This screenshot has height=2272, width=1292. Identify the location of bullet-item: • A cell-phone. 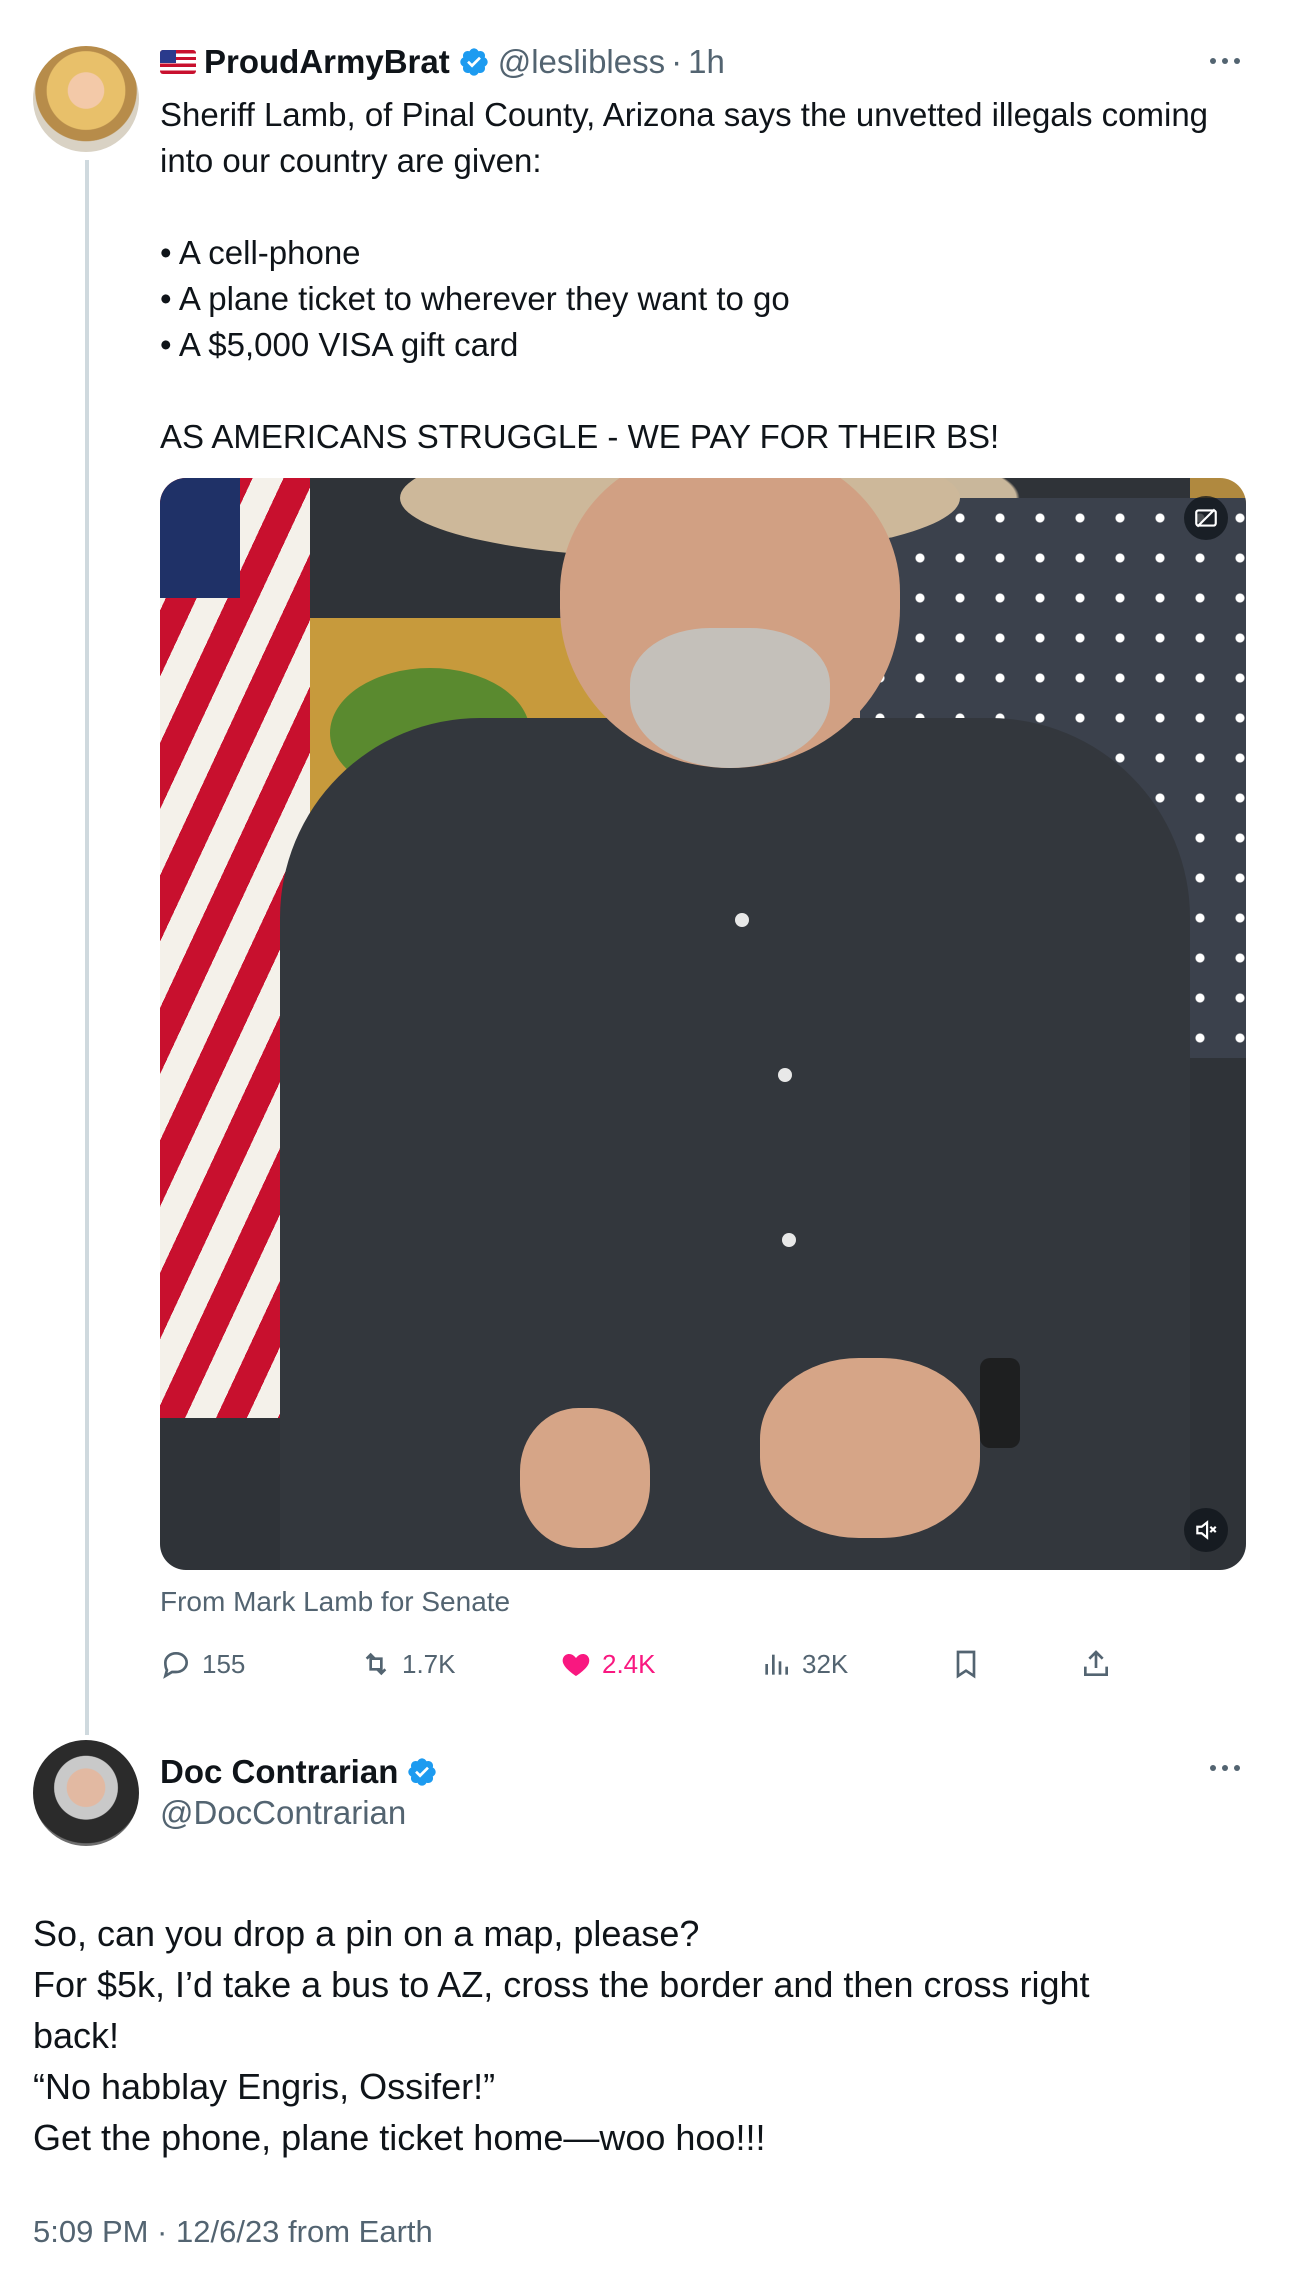
(260, 252).